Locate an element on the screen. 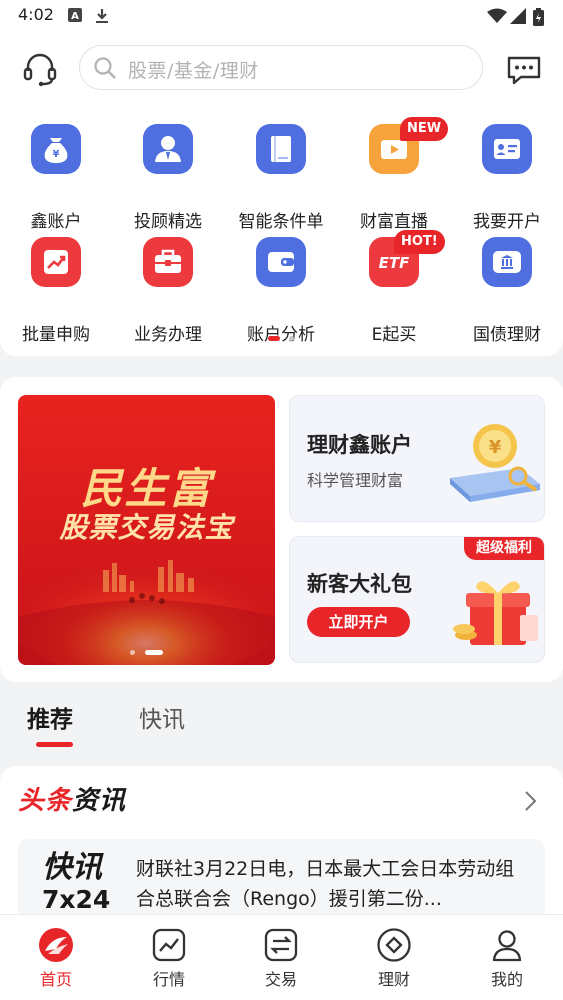 Image resolution: width=563 pixels, height=1000 pixels. quick-item-label: 财富直播 is located at coordinates (394, 222).